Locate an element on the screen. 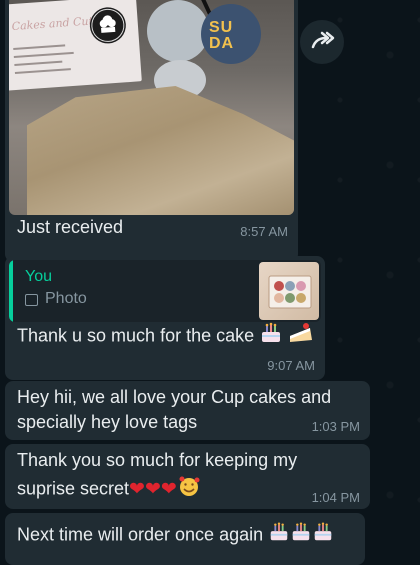  quote-accent-bar is located at coordinates (11, 291).